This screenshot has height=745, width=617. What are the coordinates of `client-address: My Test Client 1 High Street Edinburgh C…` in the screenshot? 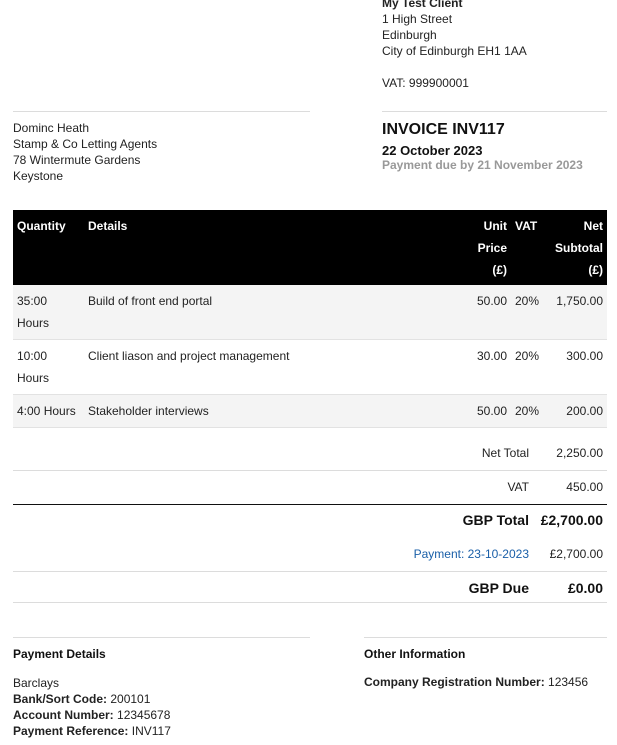 It's located at (454, 45).